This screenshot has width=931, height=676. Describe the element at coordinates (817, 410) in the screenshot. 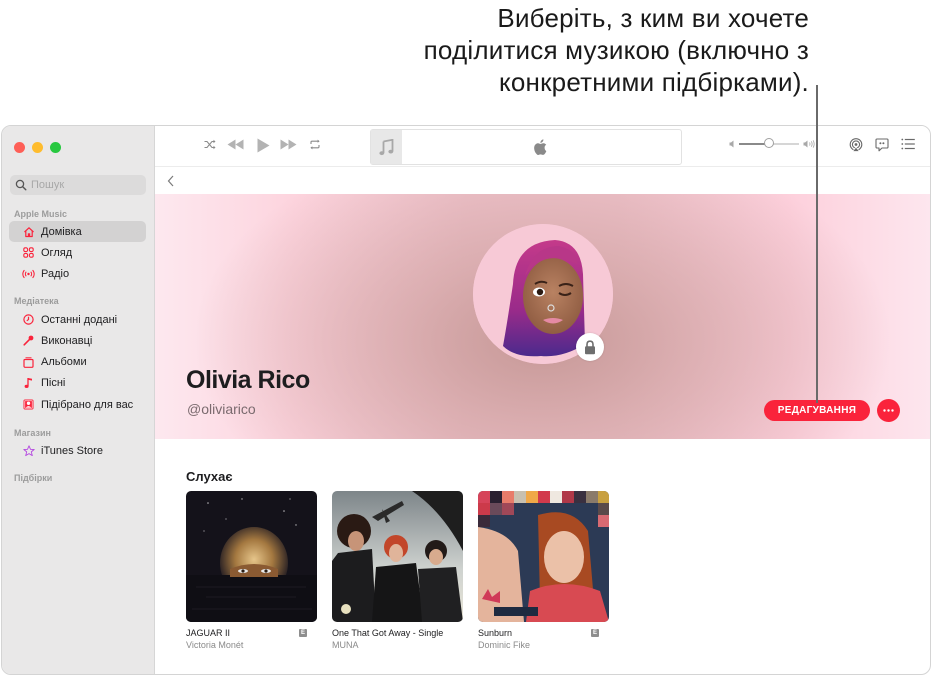

I see `edit-profile-button: РЕДАГУВАННЯ` at that location.